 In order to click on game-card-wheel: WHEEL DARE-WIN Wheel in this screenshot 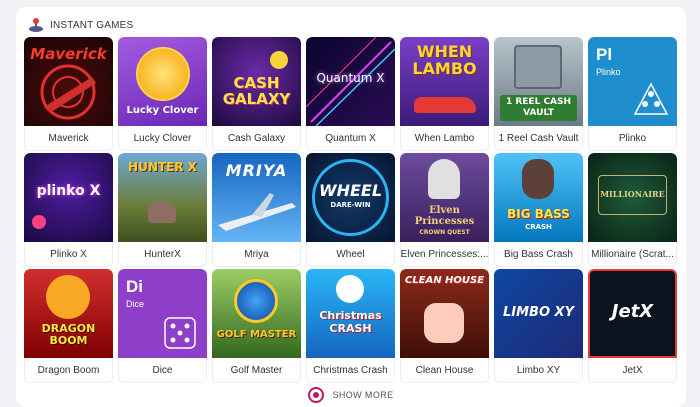, I will do `click(350, 210)`.